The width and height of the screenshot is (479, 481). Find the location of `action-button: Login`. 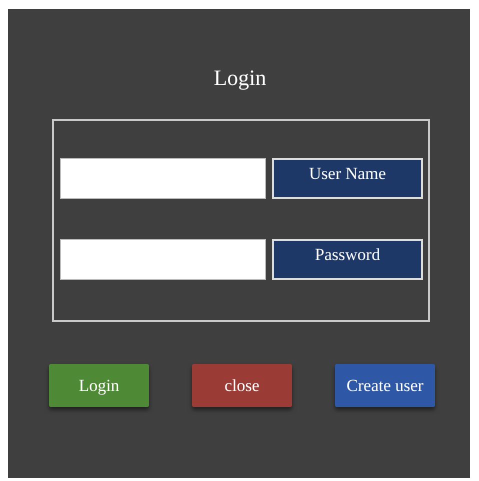

action-button: Login is located at coordinates (99, 385).